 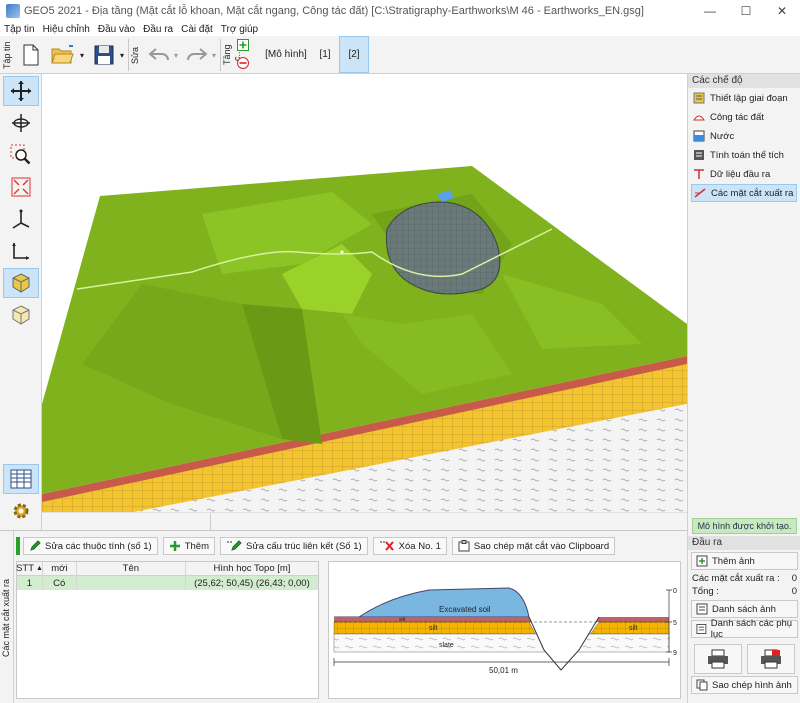 What do you see at coordinates (325, 54) in the screenshot?
I see `tab-stage-1: [1]` at bounding box center [325, 54].